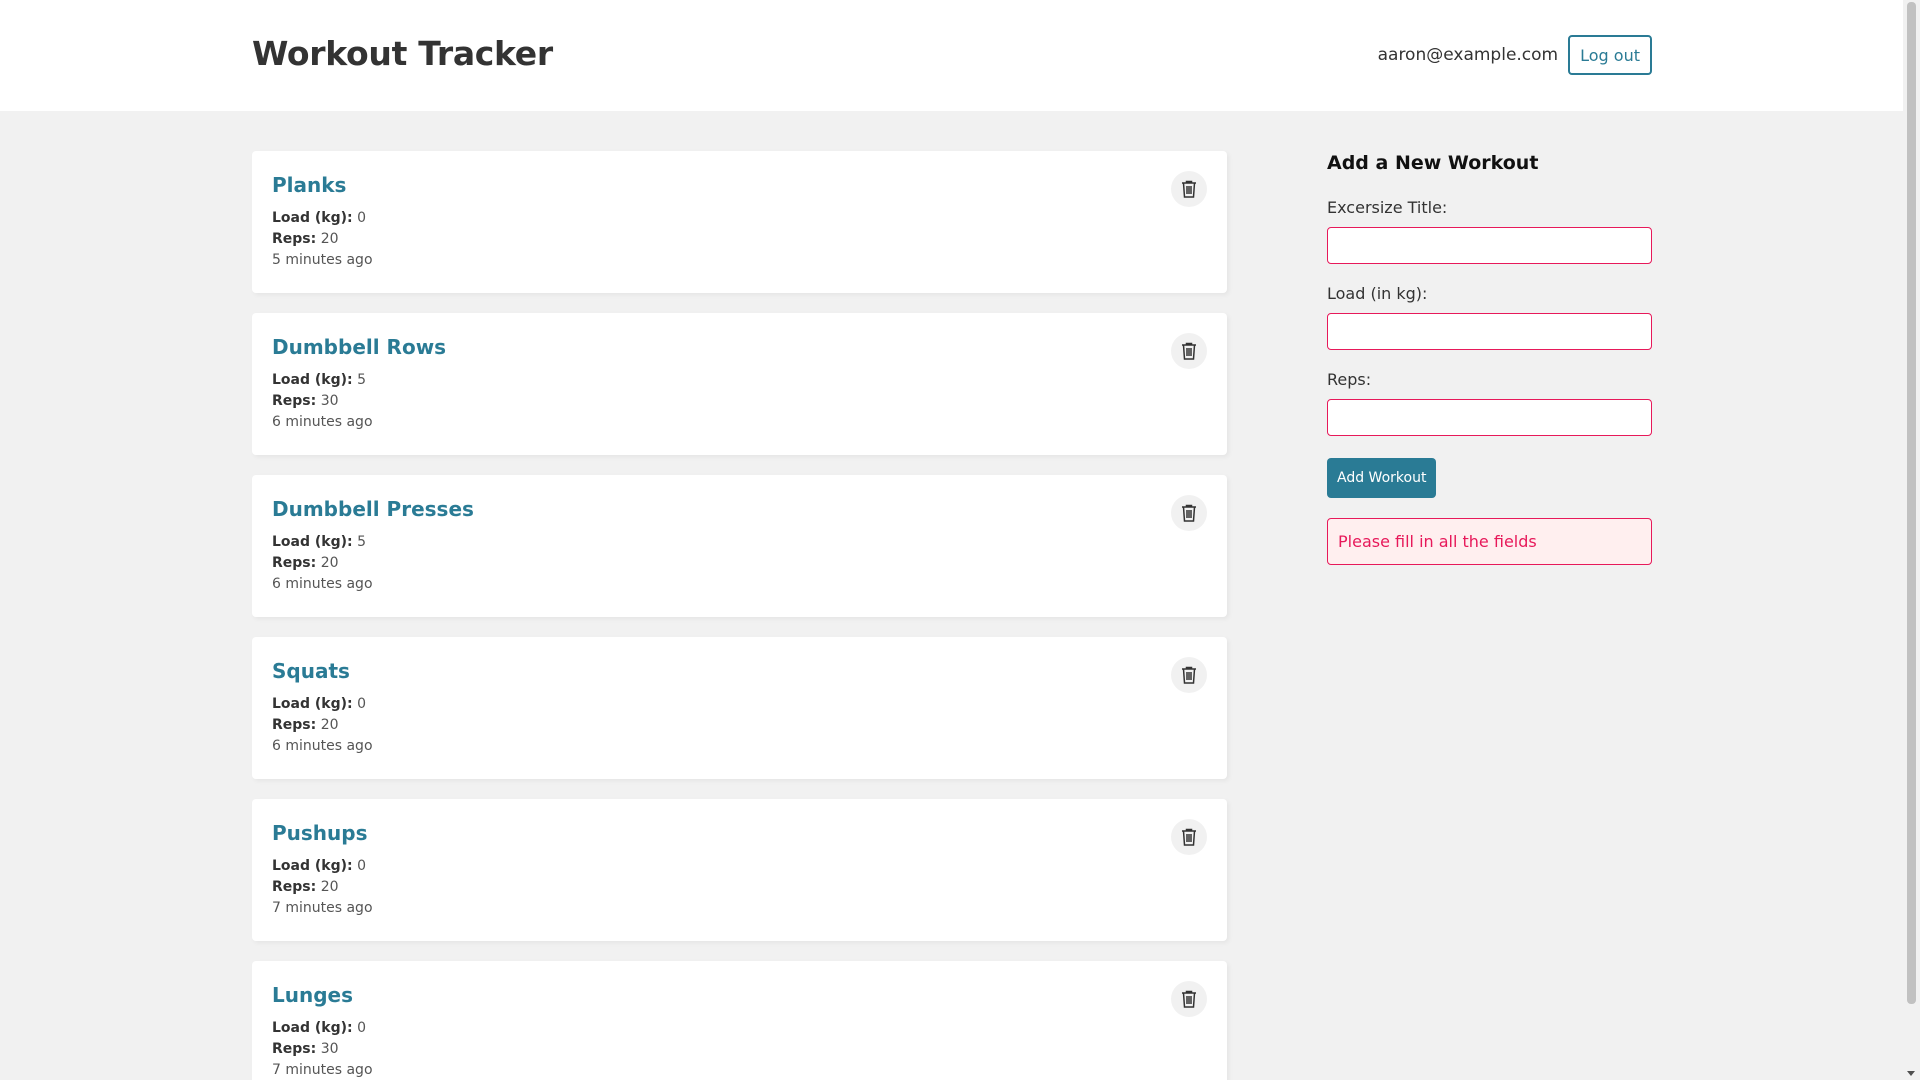 This screenshot has width=1920, height=1080. I want to click on load-input, so click(1489, 331).